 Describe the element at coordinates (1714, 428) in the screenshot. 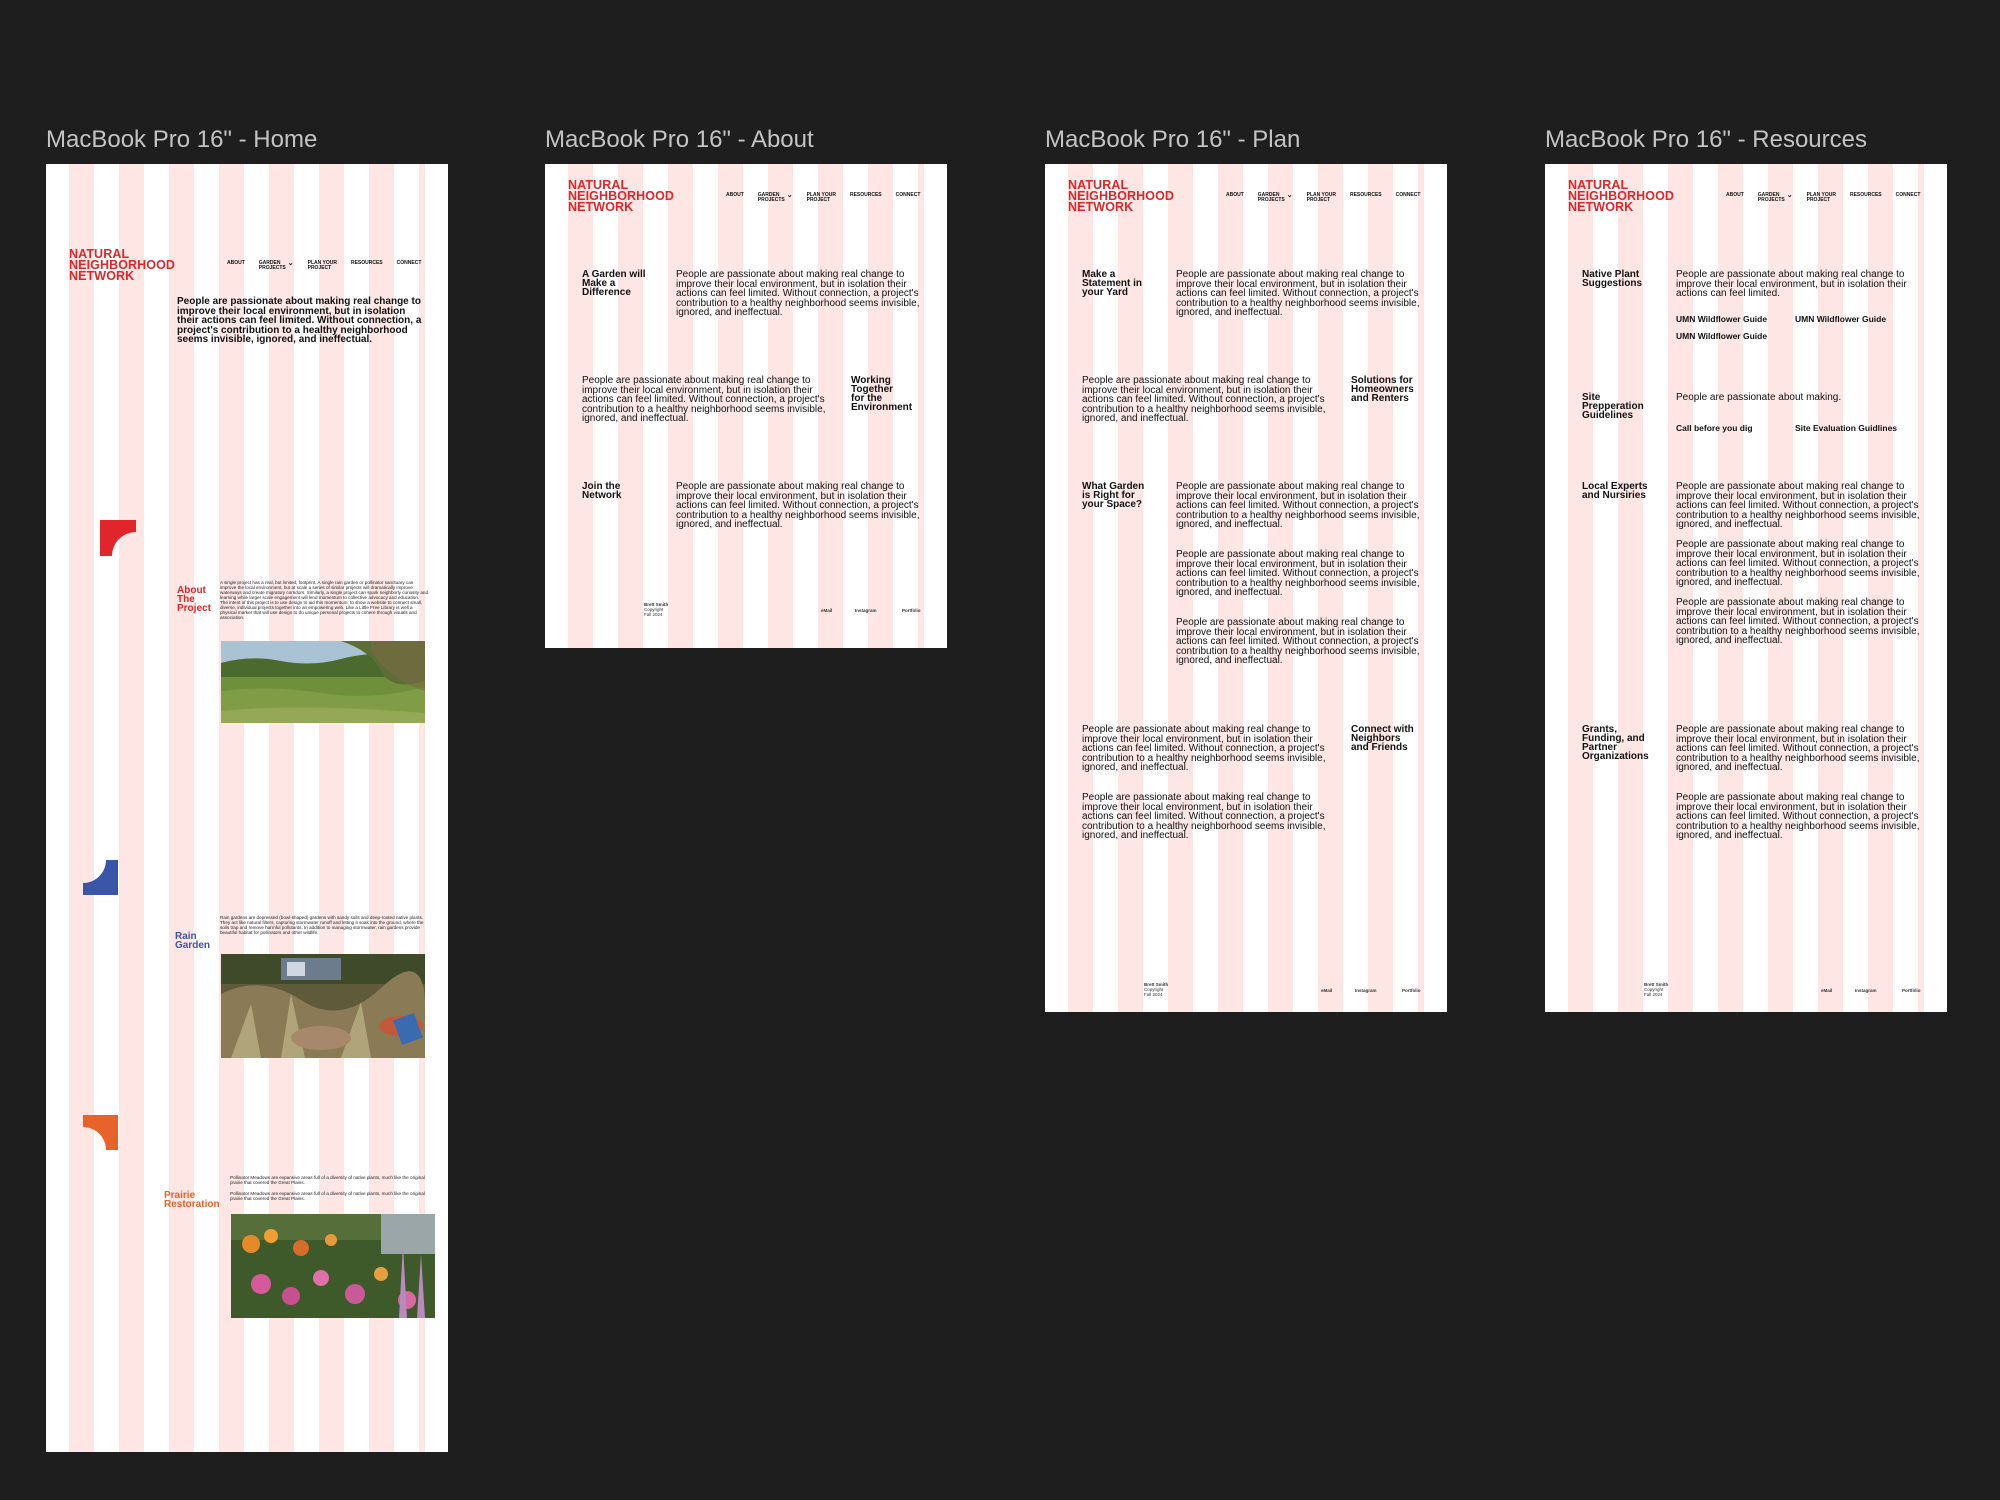

I see `call-before-dig-link: Call before you dig` at that location.